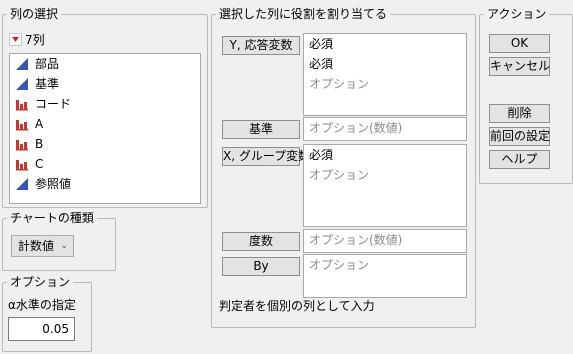 This screenshot has height=354, width=573. I want to click on chart-type-group: チャートの種類 計数値 ⌄, so click(59, 240).